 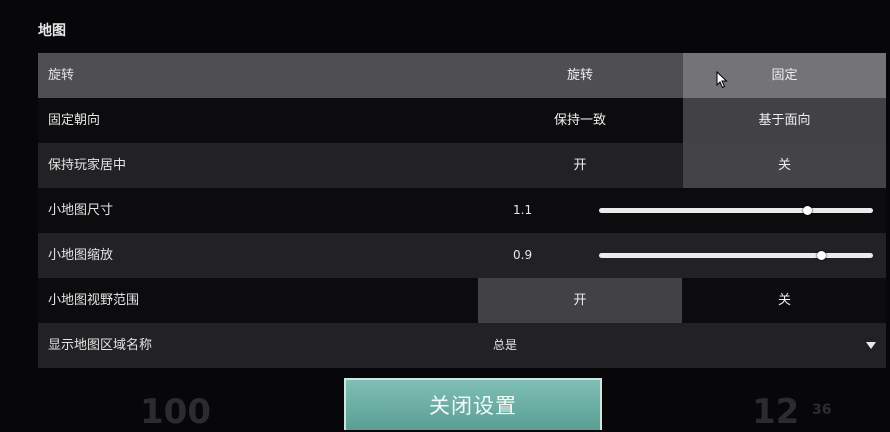 What do you see at coordinates (462, 300) in the screenshot?
I see `setting-row-minimap-view-range: 小地图视野范围 开 关` at bounding box center [462, 300].